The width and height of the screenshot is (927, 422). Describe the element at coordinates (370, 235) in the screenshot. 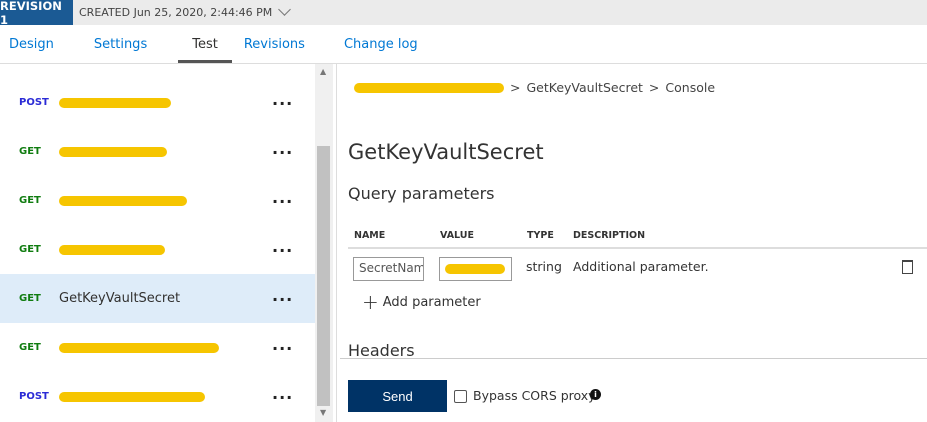

I see `column-header-name: NAME` at that location.